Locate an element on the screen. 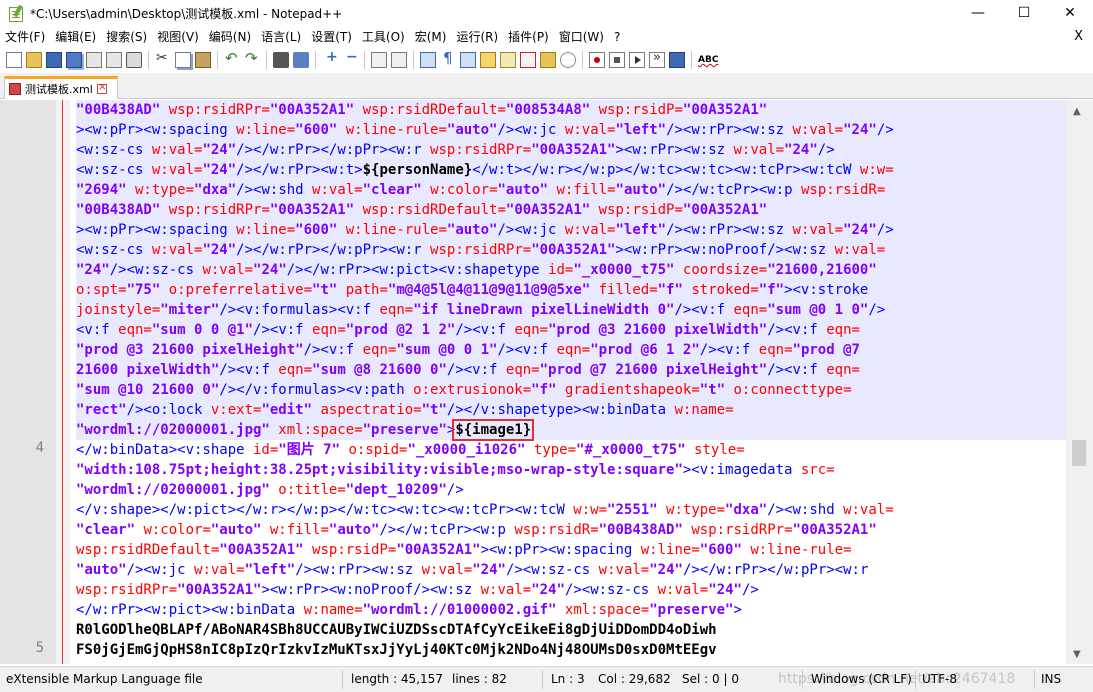 The width and height of the screenshot is (1093, 692). save-icon is located at coordinates (54, 60).